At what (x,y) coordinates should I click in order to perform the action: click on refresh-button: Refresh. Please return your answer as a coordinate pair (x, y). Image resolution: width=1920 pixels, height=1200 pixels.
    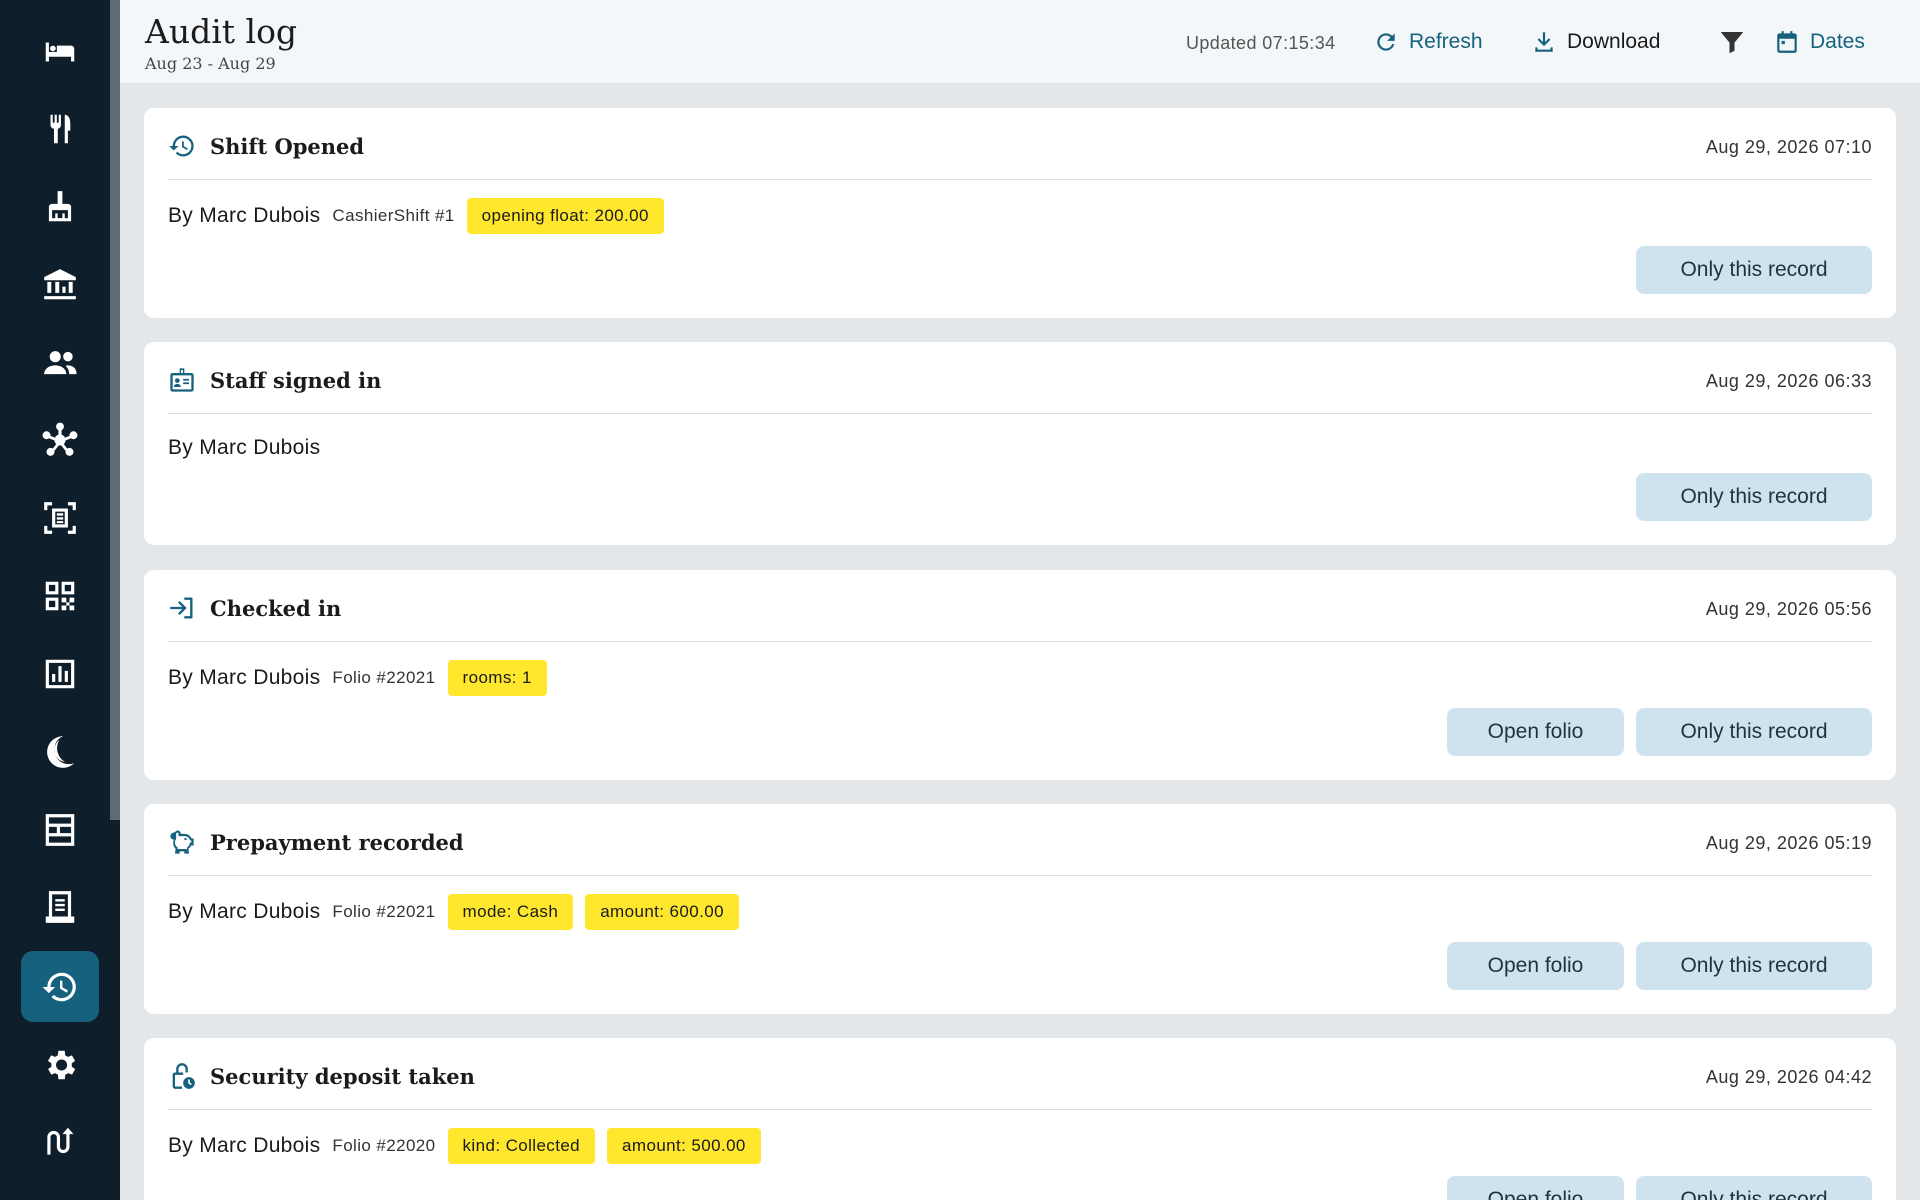
    Looking at the image, I should click on (1428, 42).